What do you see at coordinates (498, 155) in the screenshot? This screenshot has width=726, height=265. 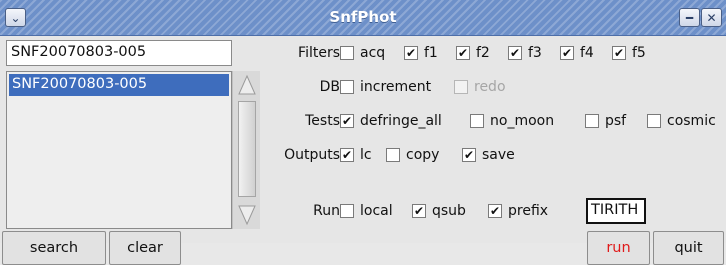 I see `checkbox-label: save` at bounding box center [498, 155].